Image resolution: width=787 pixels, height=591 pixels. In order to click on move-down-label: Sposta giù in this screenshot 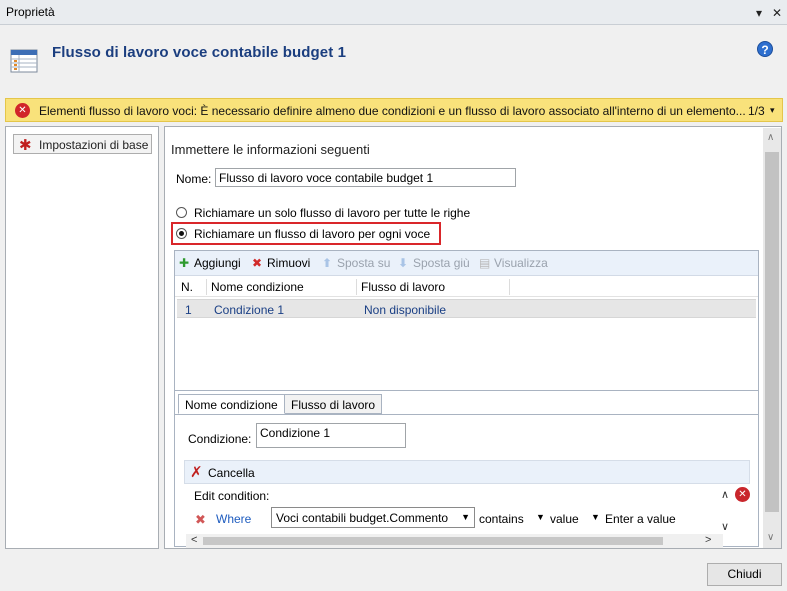, I will do `click(441, 263)`.